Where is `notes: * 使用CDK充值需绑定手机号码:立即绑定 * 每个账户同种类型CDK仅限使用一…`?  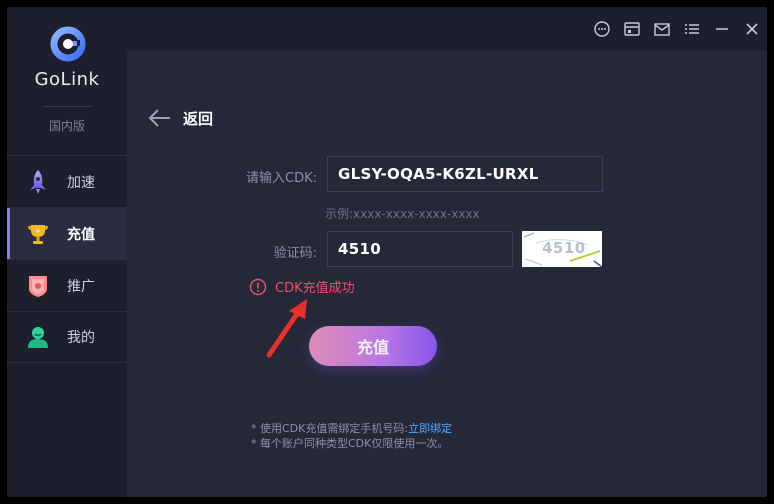
notes: * 使用CDK充值需绑定手机号码:立即绑定 * 每个账户同种类型CDK仅限使用一… is located at coordinates (351, 436).